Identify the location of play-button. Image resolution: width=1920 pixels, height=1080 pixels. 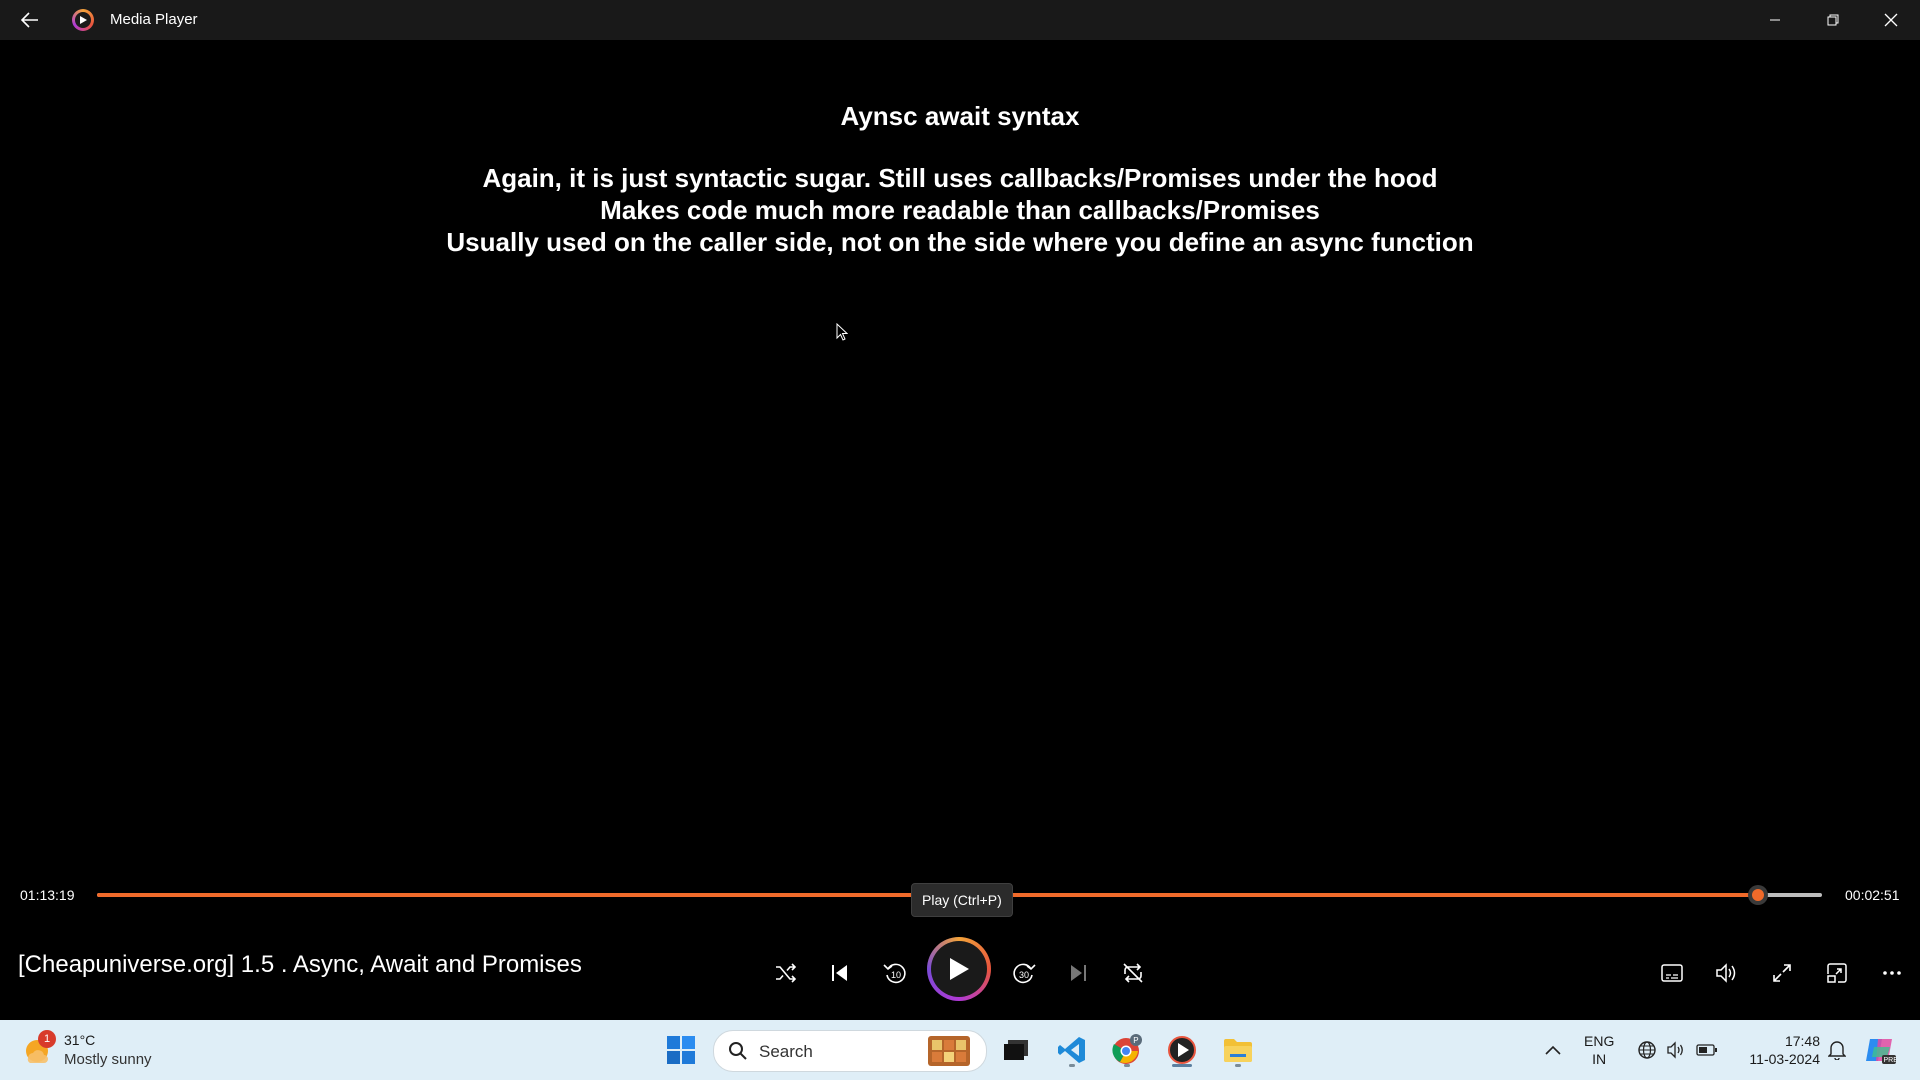
(959, 969).